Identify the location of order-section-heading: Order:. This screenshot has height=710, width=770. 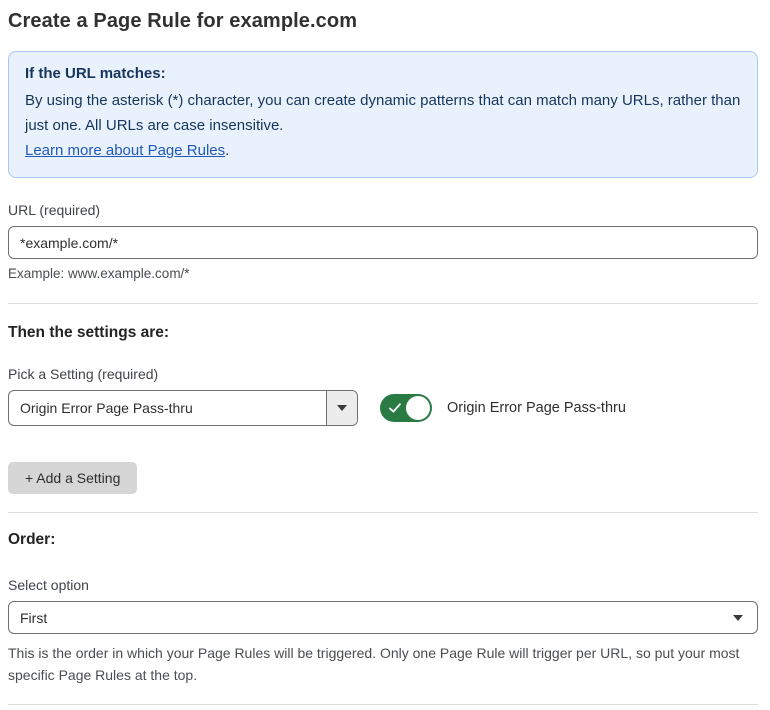
(32, 539).